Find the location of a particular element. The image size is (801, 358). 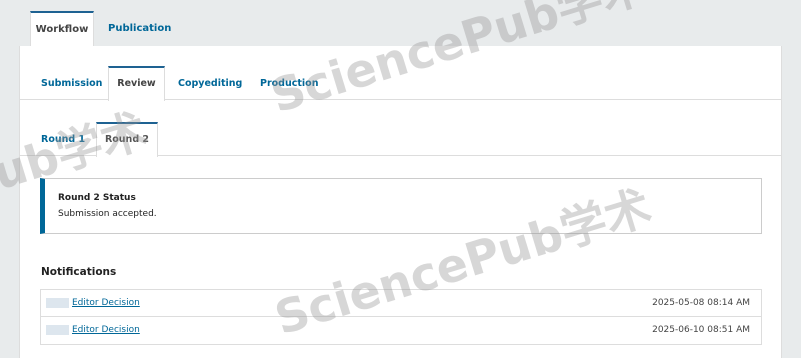

round-tabs: Round 1 Round 2 is located at coordinates (400, 139).